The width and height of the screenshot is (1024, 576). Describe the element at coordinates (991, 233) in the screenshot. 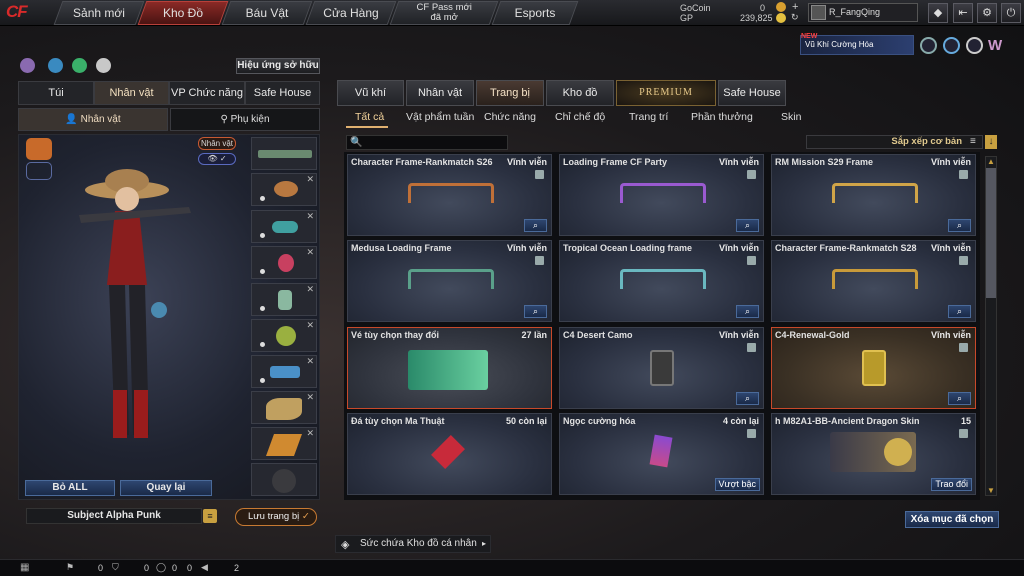

I see `scrollbar-thumb` at that location.